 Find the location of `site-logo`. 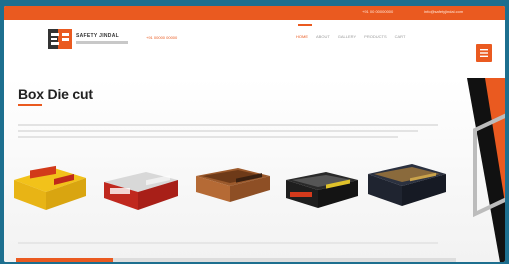

site-logo is located at coordinates (60, 39).